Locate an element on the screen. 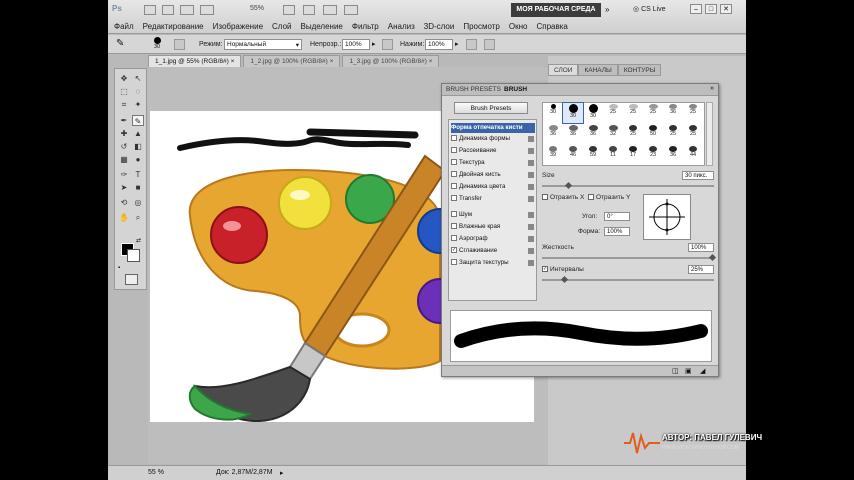  airbrush-icon is located at coordinates (471, 44).